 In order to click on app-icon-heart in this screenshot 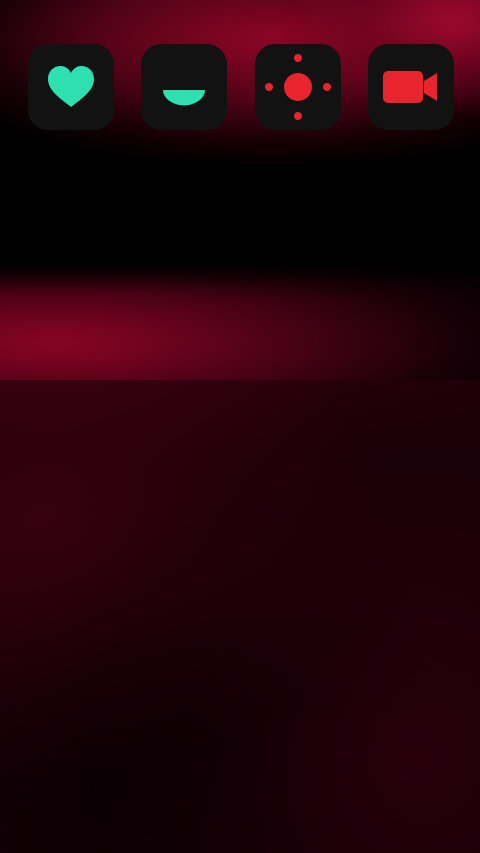, I will do `click(71, 87)`.